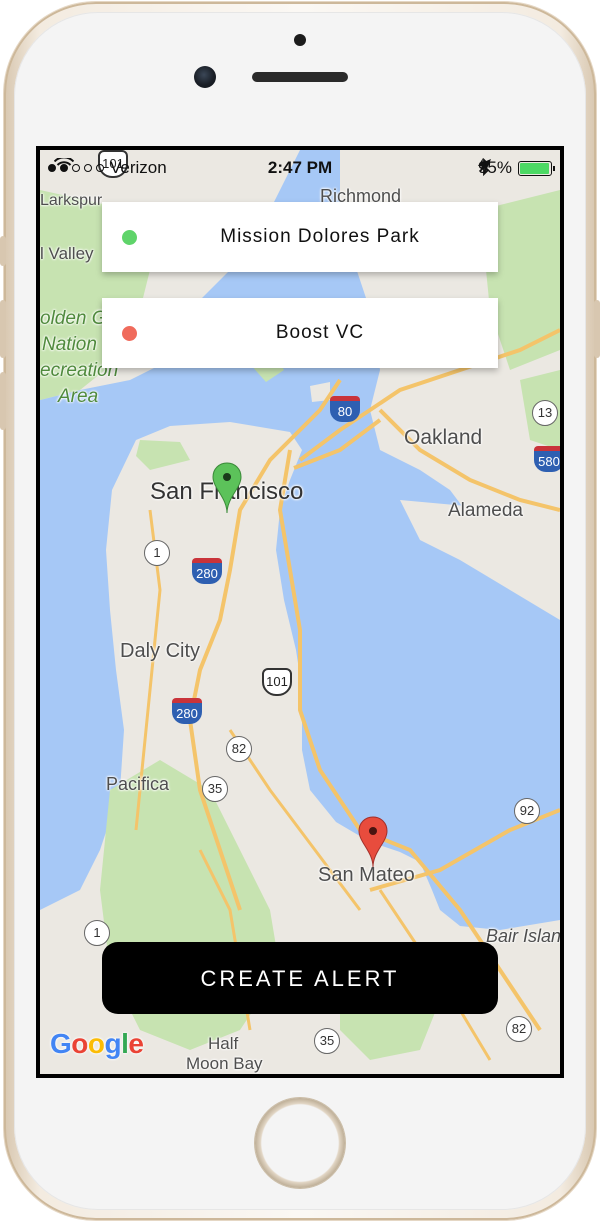 This screenshot has height=1224, width=600. What do you see at coordinates (481, 165) in the screenshot?
I see `charging-icon` at bounding box center [481, 165].